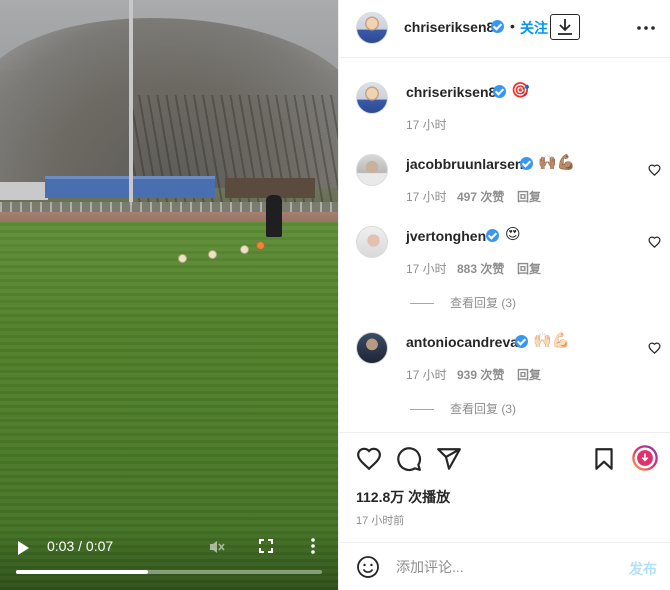 The image size is (670, 590). What do you see at coordinates (169, 572) in the screenshot?
I see `video-progress-bar` at bounding box center [169, 572].